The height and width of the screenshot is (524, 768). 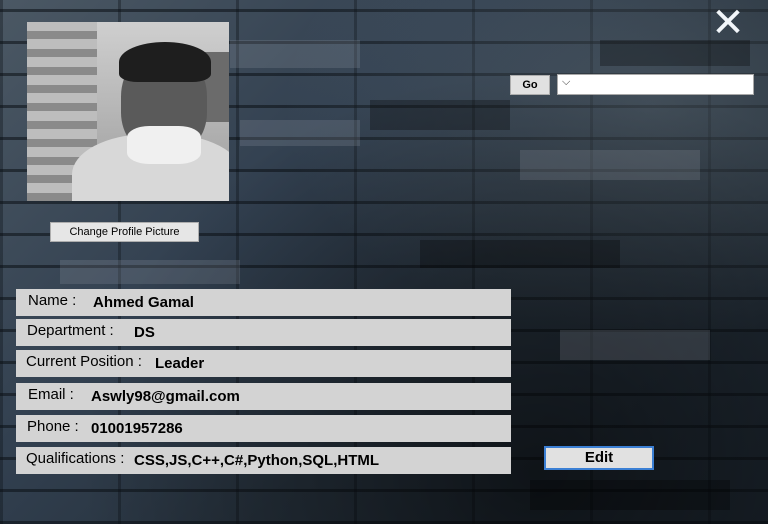 I want to click on name-field-row: Name : Ahmed Gamal, so click(x=263, y=302).